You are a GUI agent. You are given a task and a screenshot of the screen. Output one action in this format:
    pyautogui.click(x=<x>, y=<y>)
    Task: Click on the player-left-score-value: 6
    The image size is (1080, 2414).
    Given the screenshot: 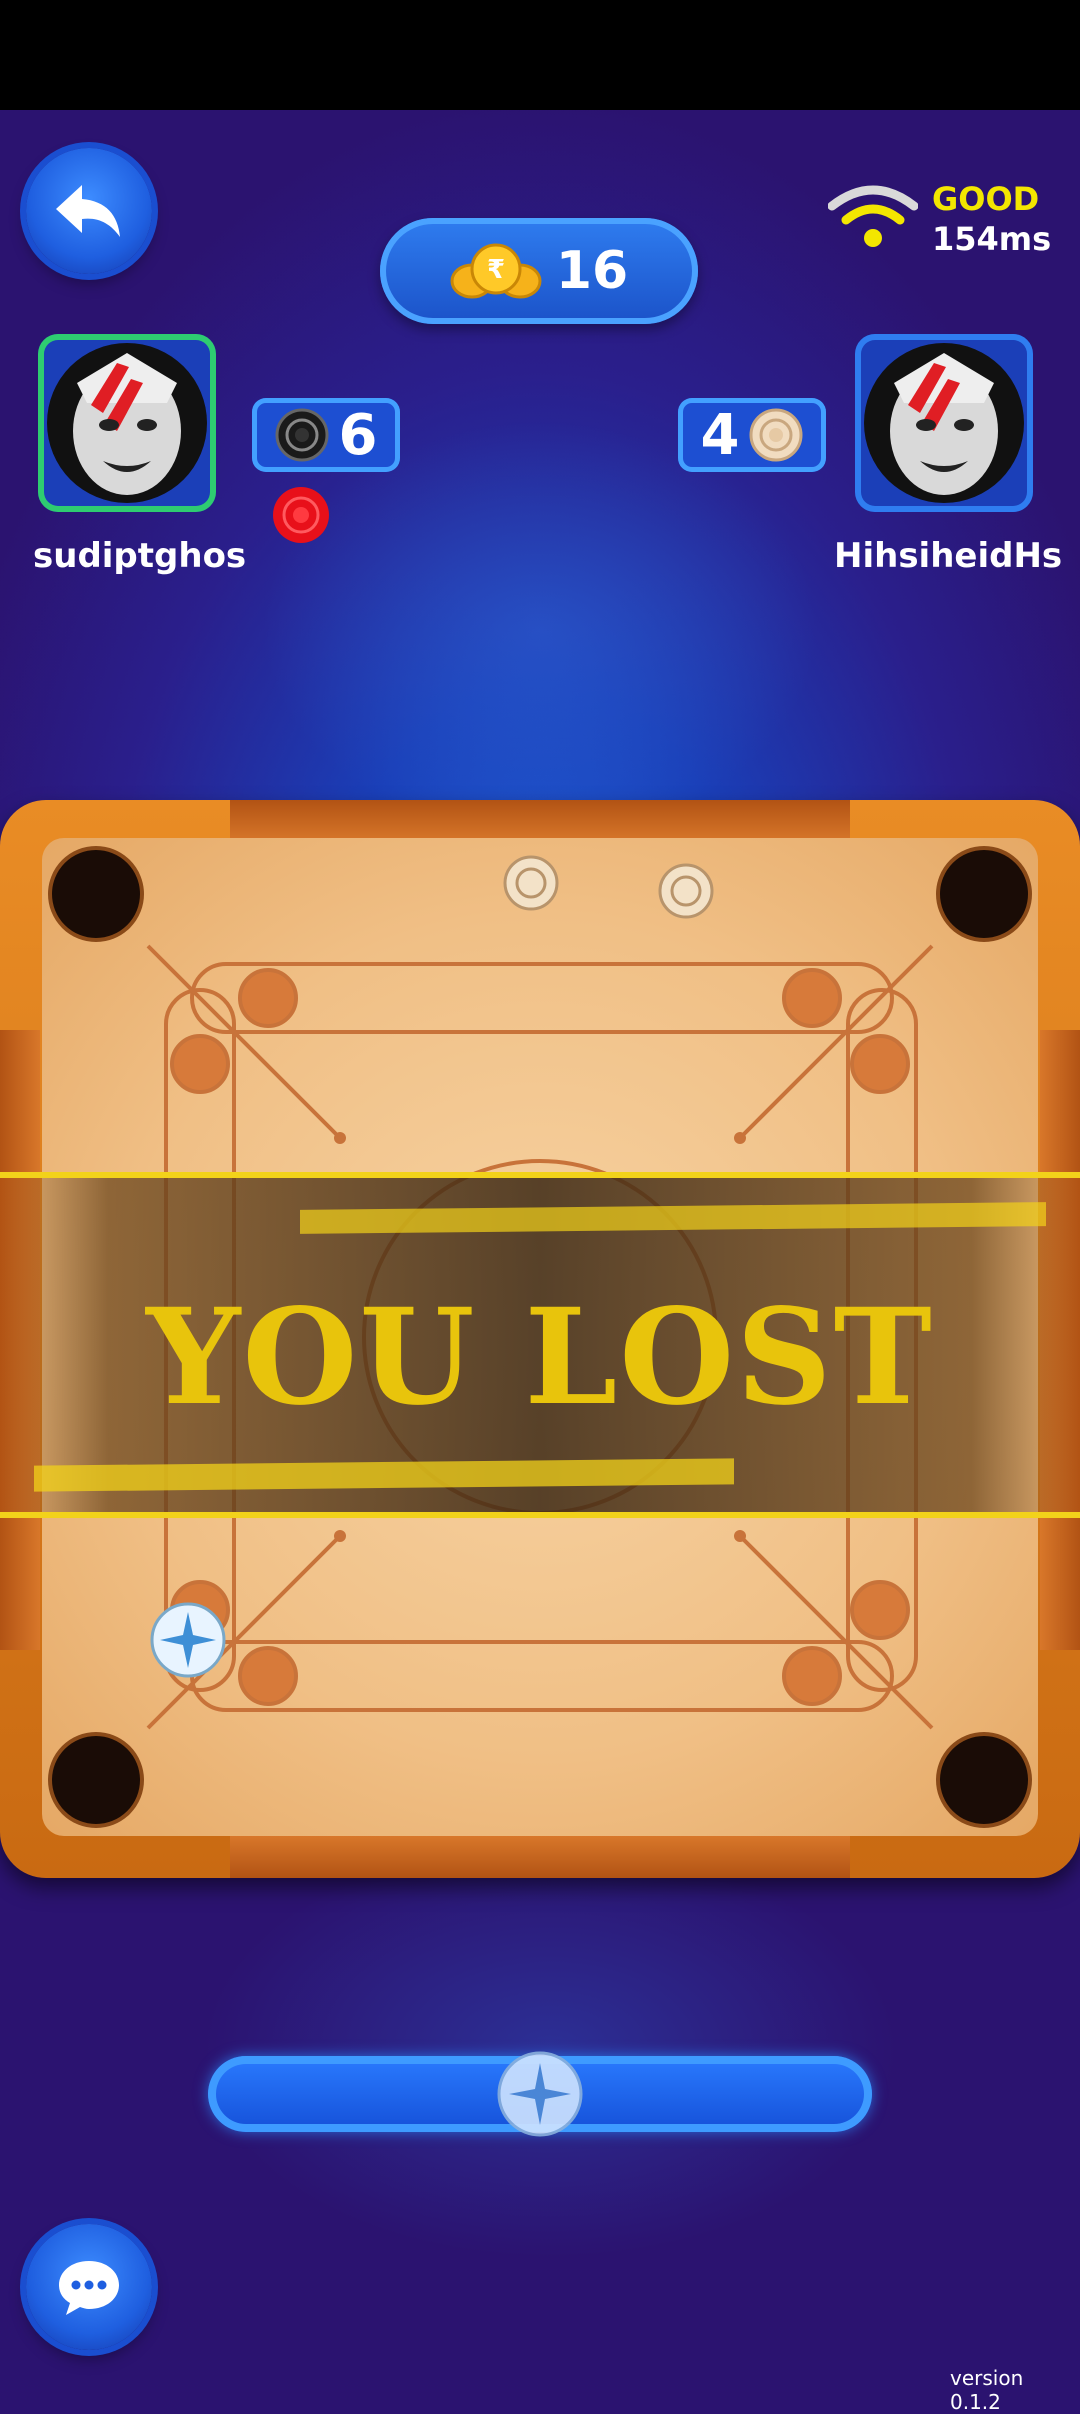 What is the action you would take?
    pyautogui.click(x=358, y=435)
    